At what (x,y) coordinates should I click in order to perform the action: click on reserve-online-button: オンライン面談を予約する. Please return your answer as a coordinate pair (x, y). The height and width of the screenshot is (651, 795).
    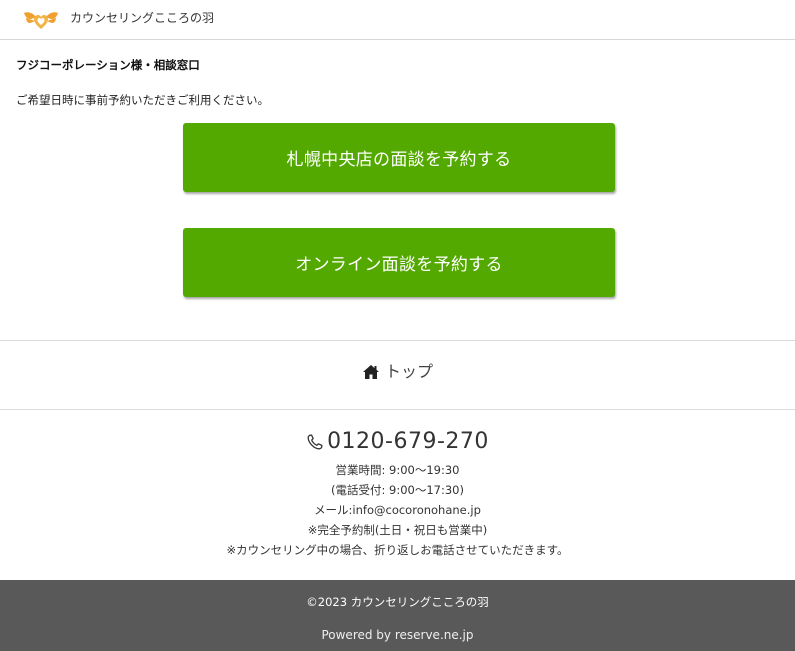
    Looking at the image, I should click on (399, 262).